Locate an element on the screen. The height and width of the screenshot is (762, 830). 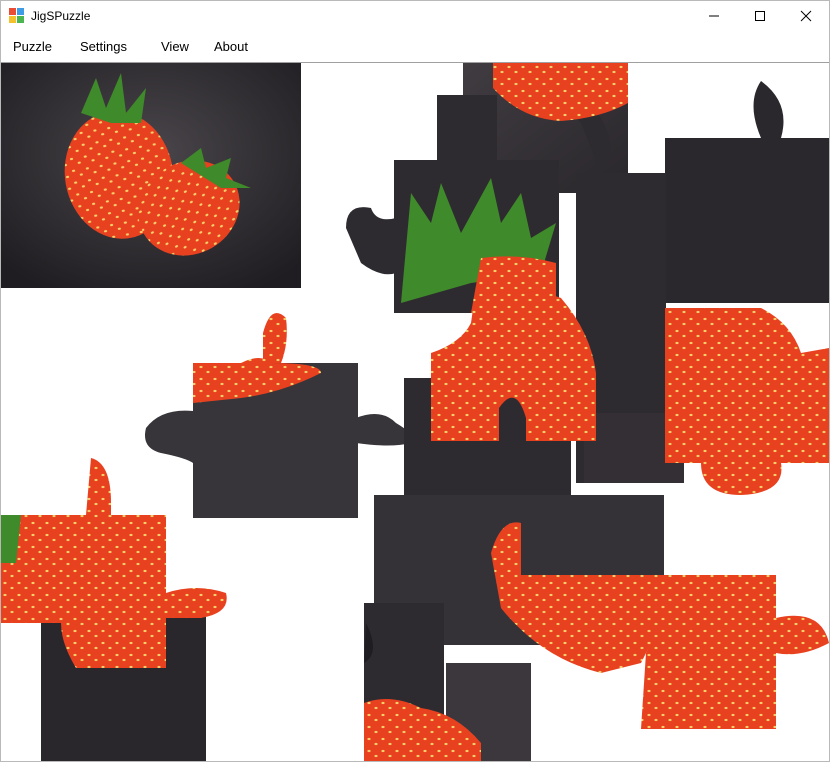
minimize-icon is located at coordinates (714, 16).